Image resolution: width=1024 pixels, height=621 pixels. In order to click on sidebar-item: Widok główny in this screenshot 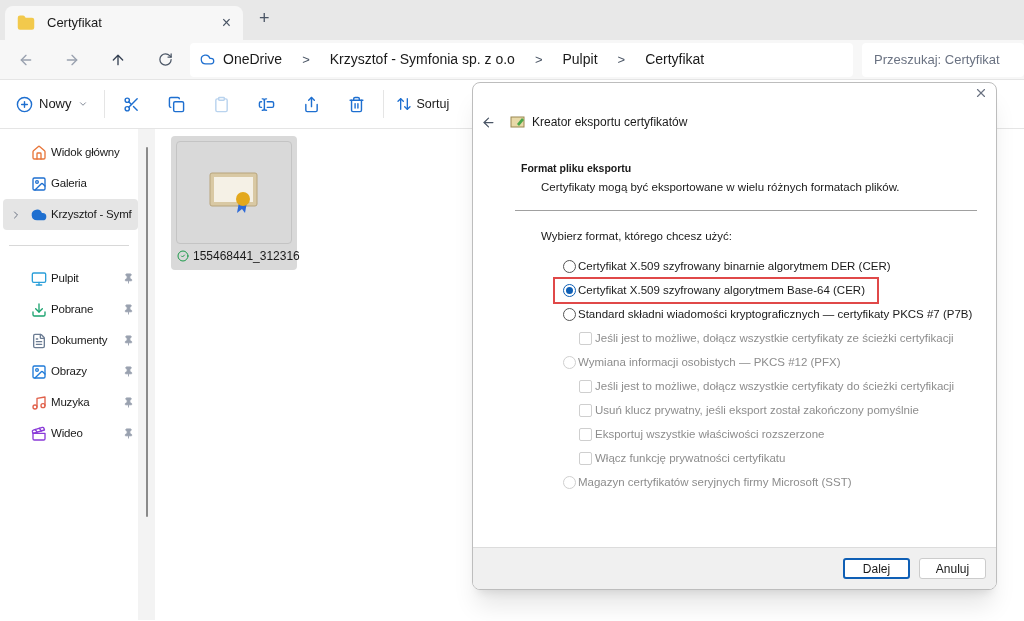, I will do `click(70, 152)`.